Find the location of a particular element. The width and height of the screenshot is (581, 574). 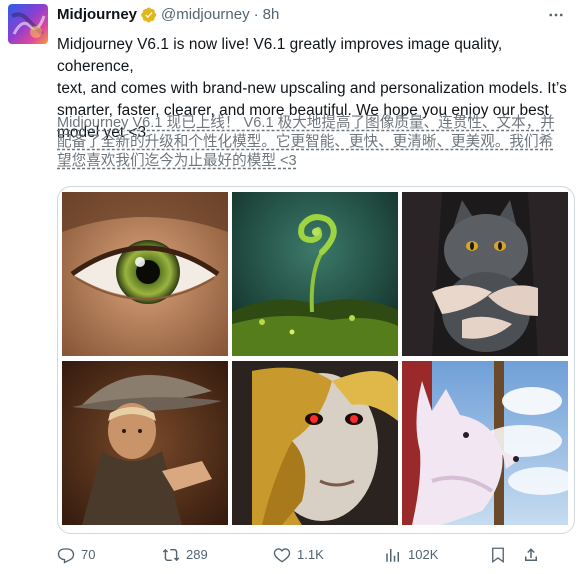

fern-sprout-image is located at coordinates (315, 274).